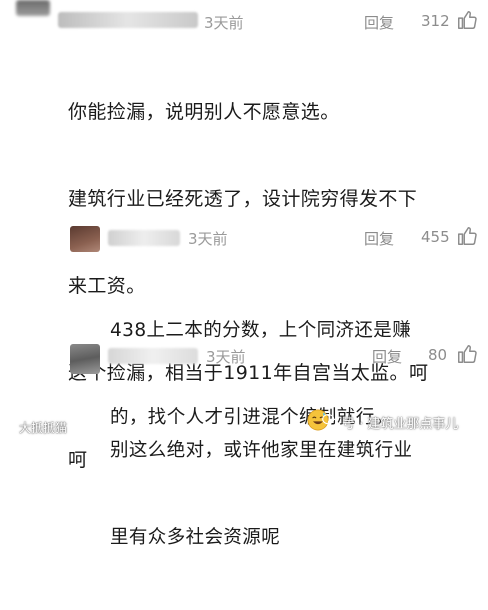  What do you see at coordinates (43, 428) in the screenshot?
I see `watermark-left-text: 大抵抵猫` at bounding box center [43, 428].